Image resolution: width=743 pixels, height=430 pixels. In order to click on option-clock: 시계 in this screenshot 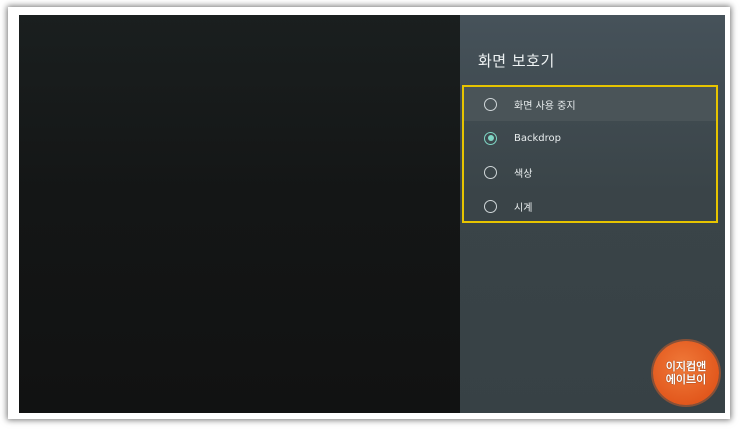, I will do `click(590, 206)`.